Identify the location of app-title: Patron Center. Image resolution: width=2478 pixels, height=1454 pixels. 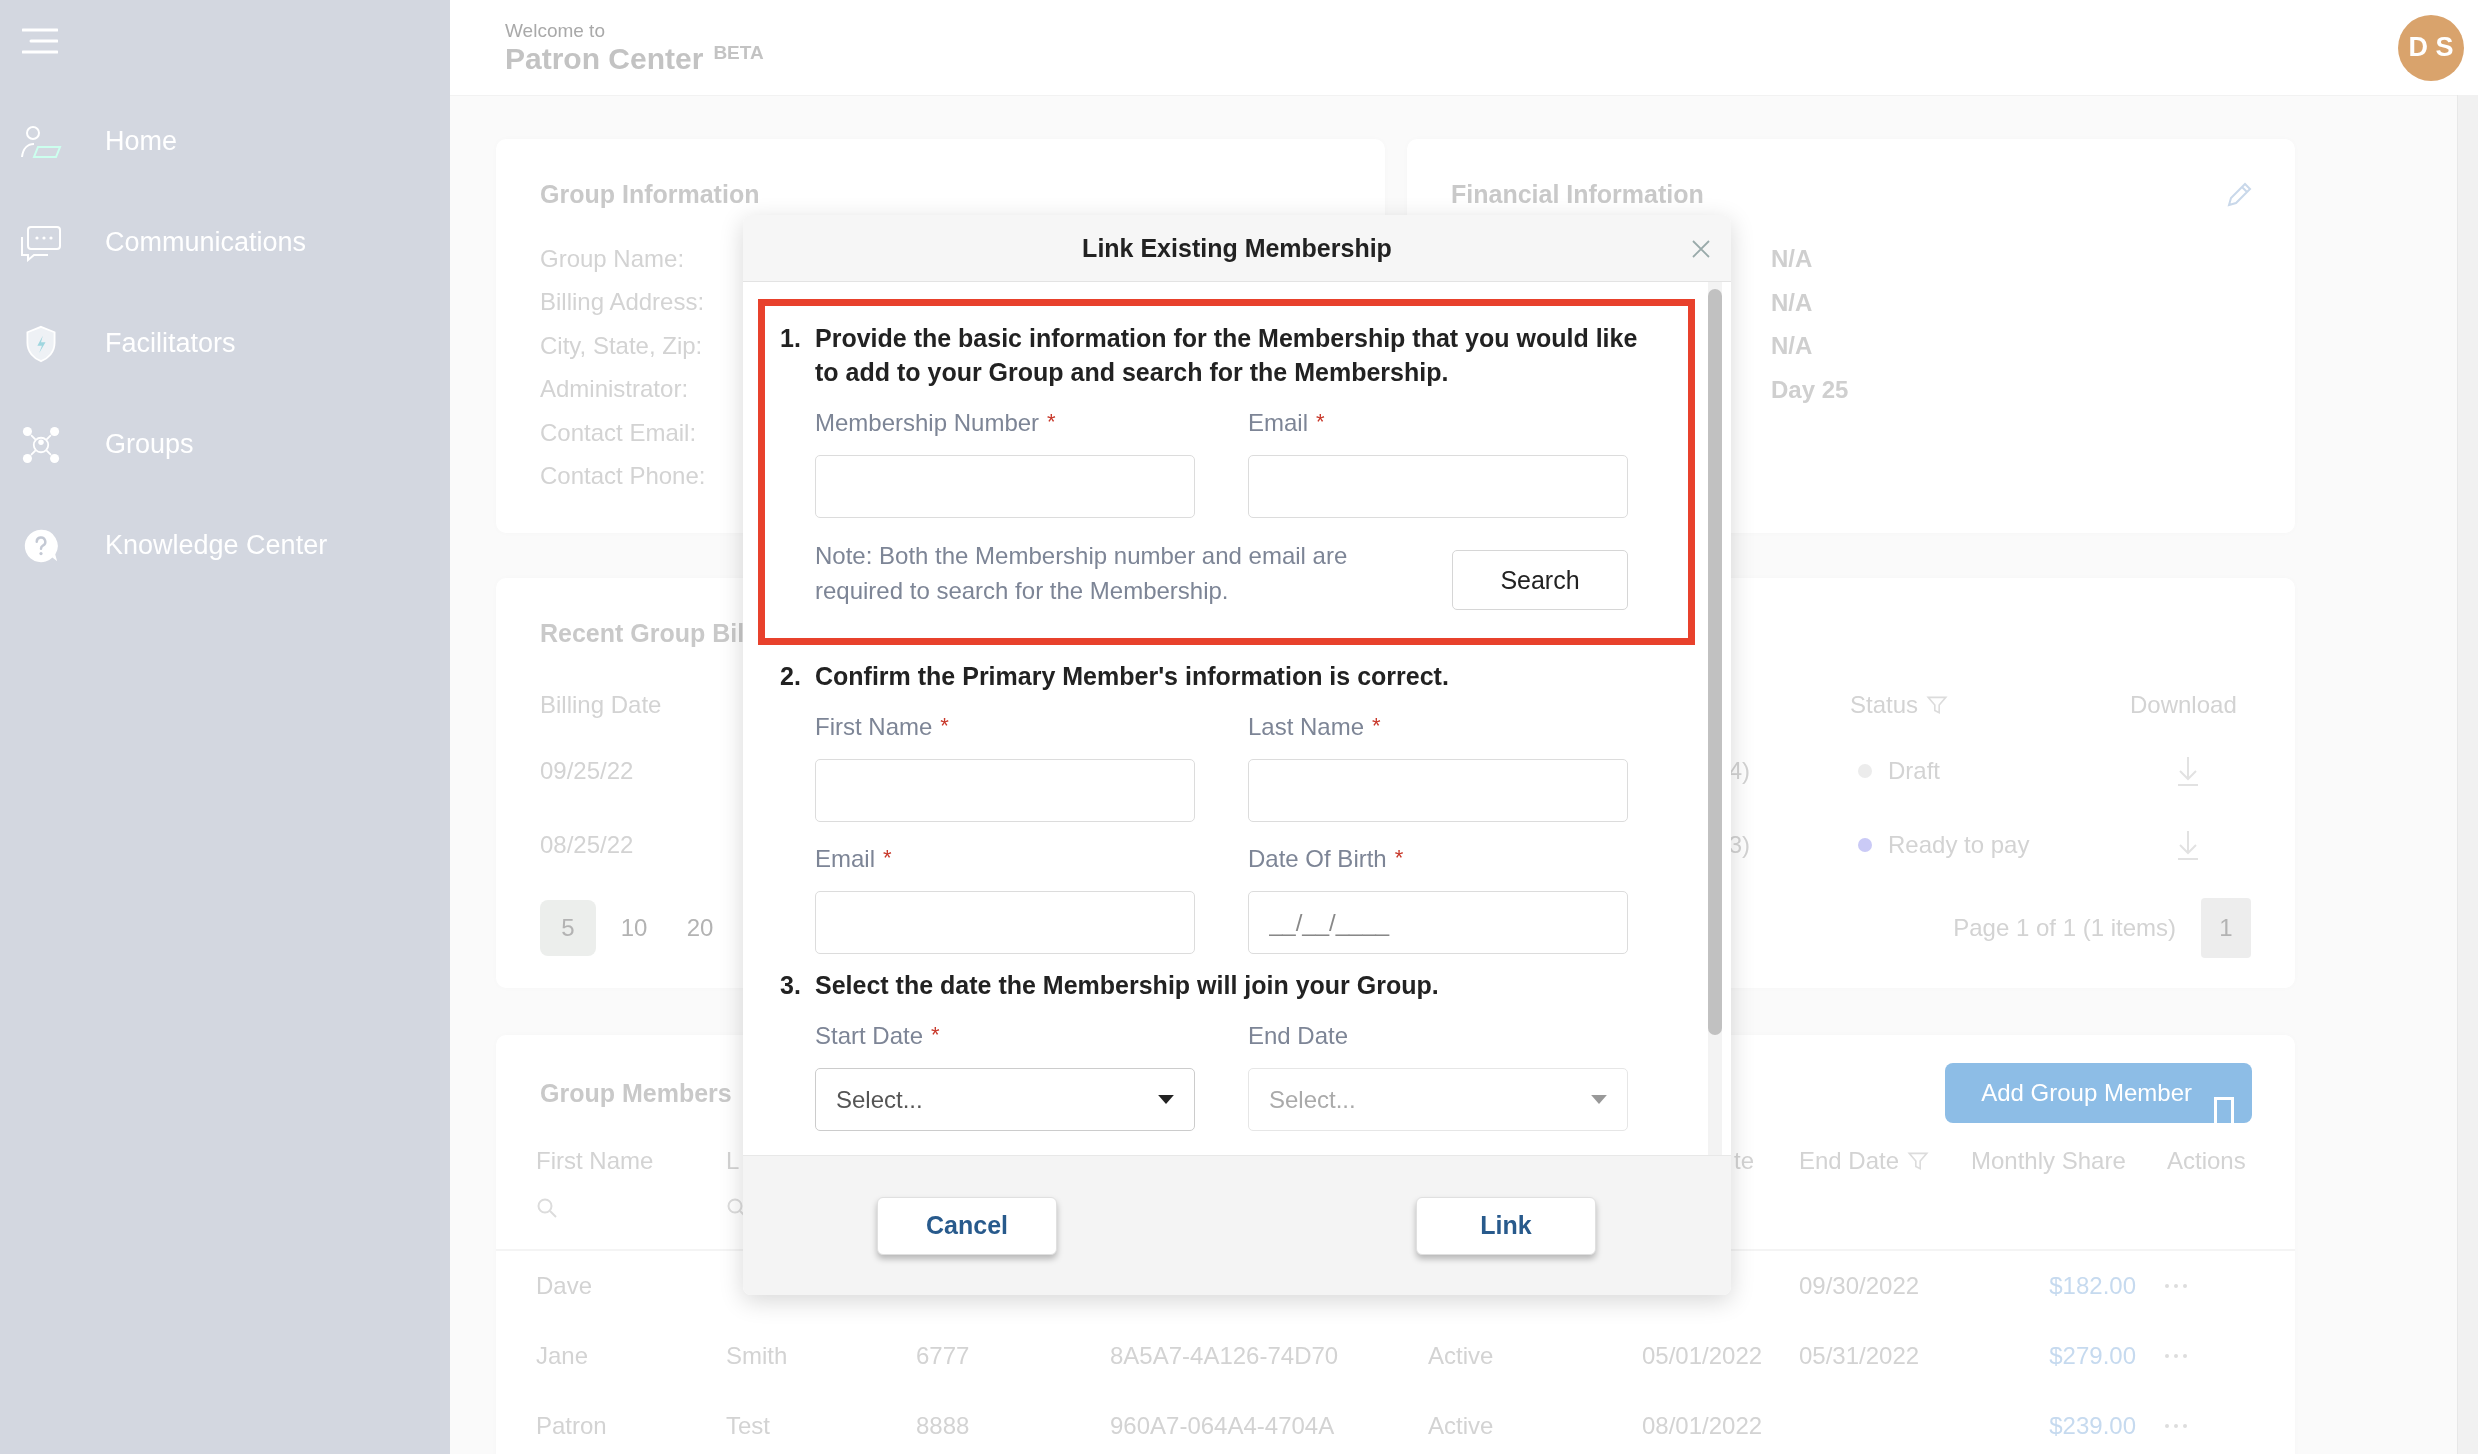
(604, 58).